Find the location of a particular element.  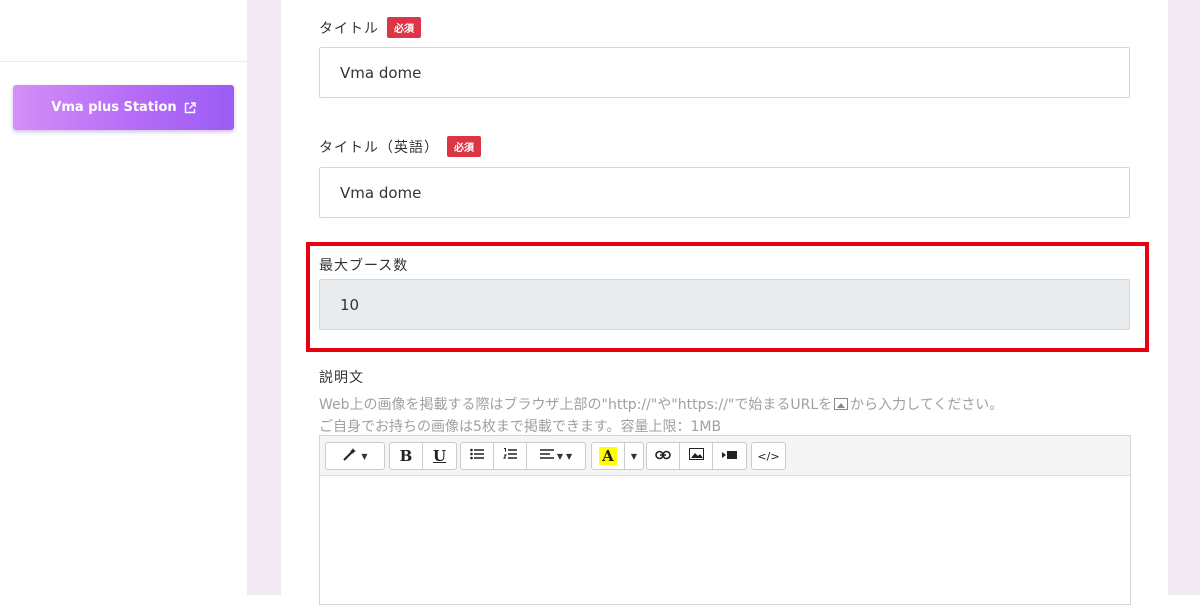

numbered-list-icon is located at coordinates (510, 456).